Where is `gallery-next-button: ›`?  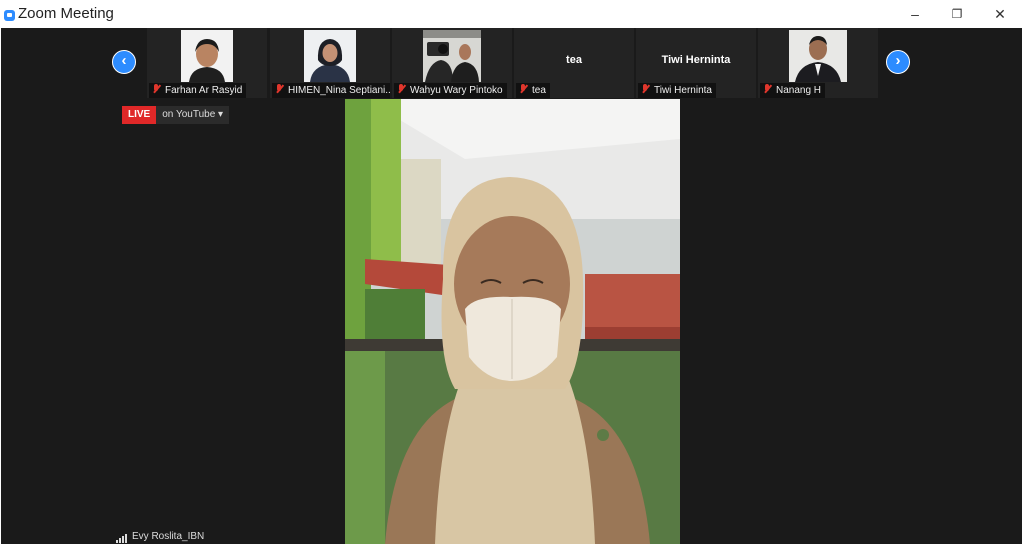
gallery-next-button: › is located at coordinates (898, 62).